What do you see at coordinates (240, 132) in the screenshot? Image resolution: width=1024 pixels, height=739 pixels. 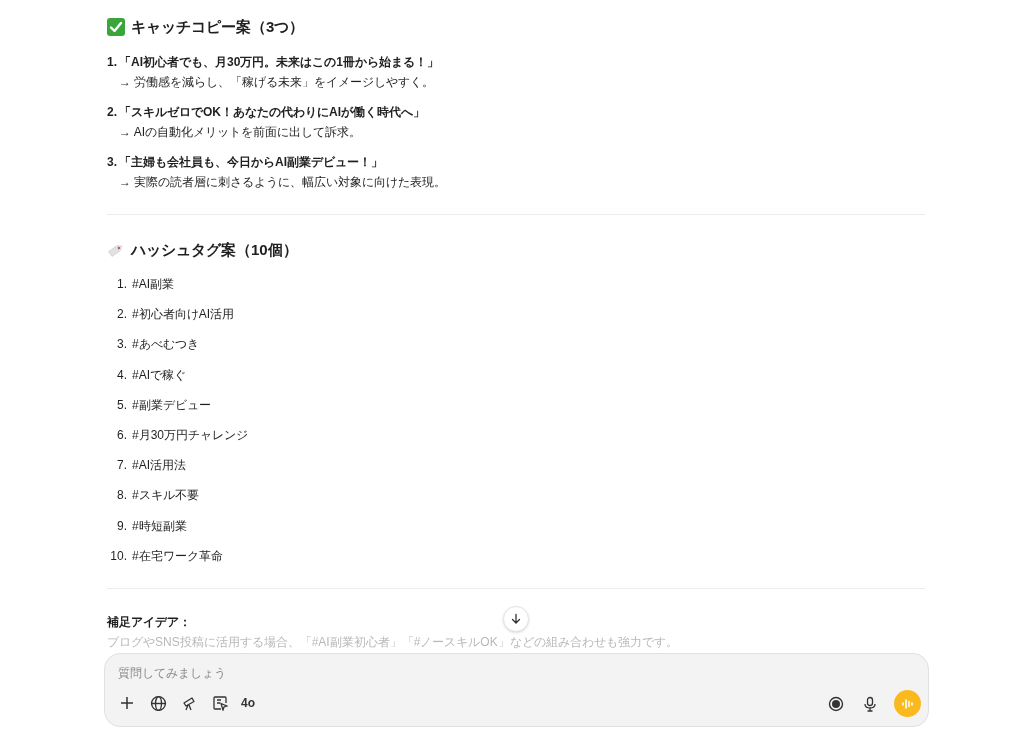 I see `catchcopy-note: → AIの自動化メリットを前面に出して訴求。` at bounding box center [240, 132].